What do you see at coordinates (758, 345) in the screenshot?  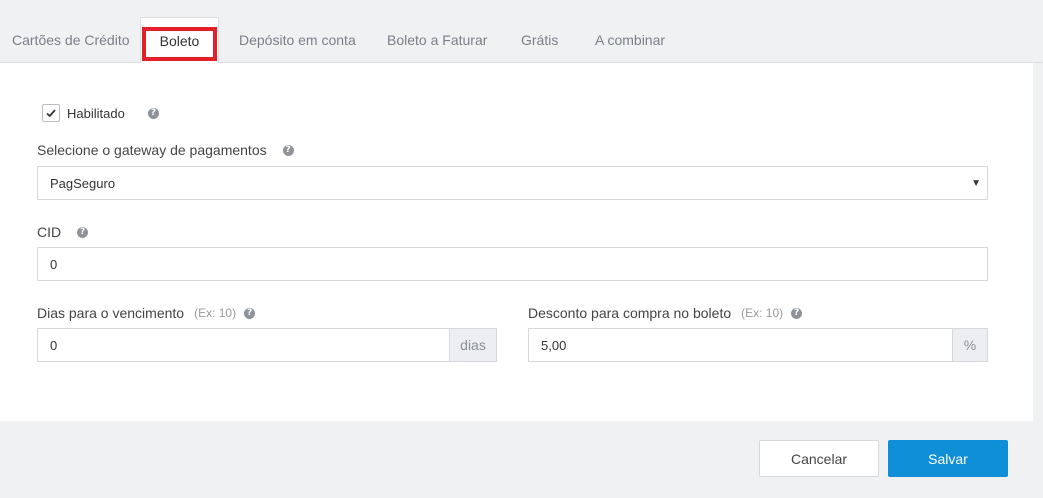 I see `discount-input: 5,00 %` at bounding box center [758, 345].